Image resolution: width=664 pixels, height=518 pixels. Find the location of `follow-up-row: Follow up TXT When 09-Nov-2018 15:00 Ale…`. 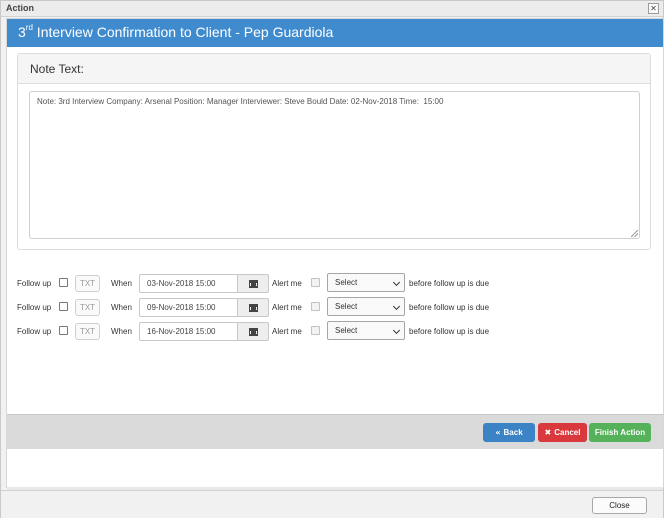

follow-up-row: Follow up TXT When 09-Nov-2018 15:00 Ale… is located at coordinates (337, 307).